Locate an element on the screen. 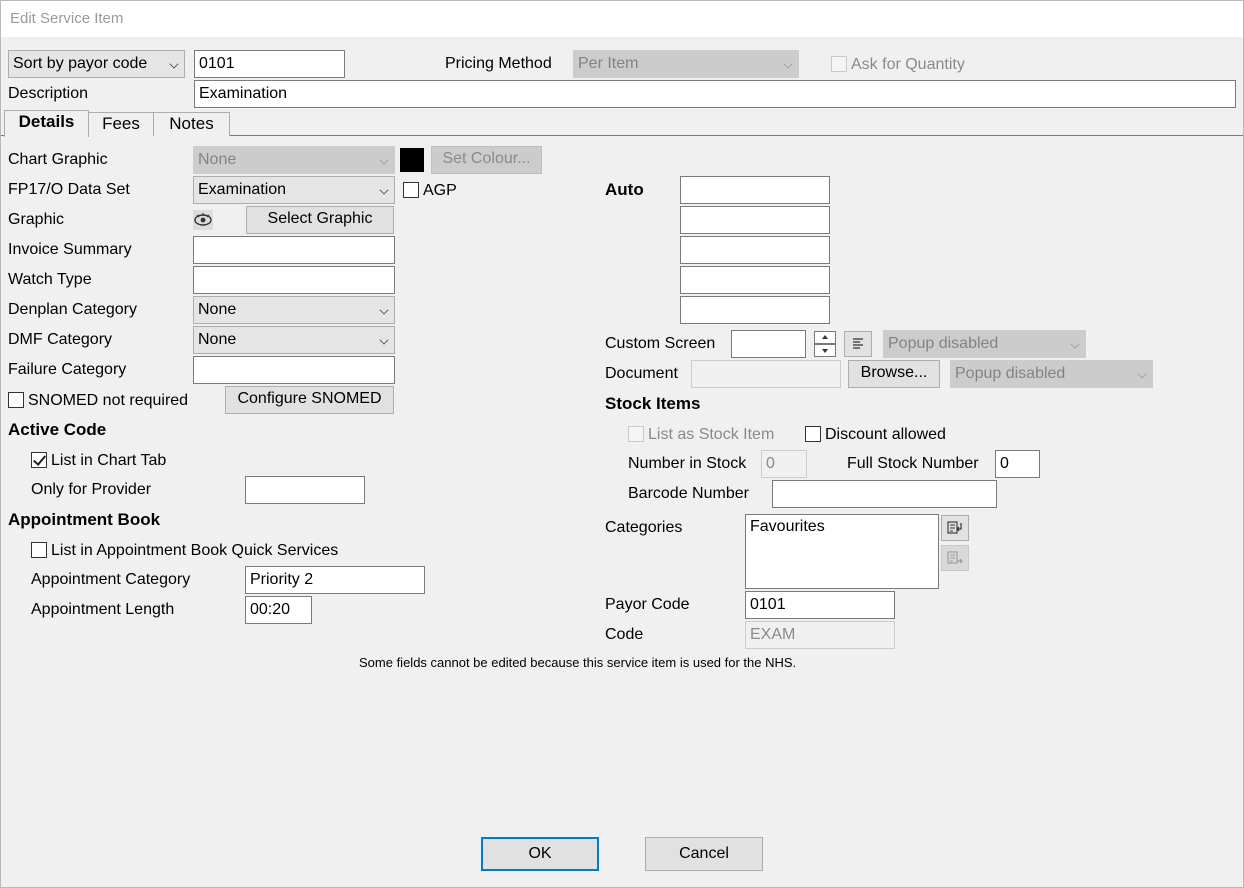 Image resolution: width=1244 pixels, height=888 pixels. list-in-chart-tab-label: List in Chart Tab is located at coordinates (109, 460).